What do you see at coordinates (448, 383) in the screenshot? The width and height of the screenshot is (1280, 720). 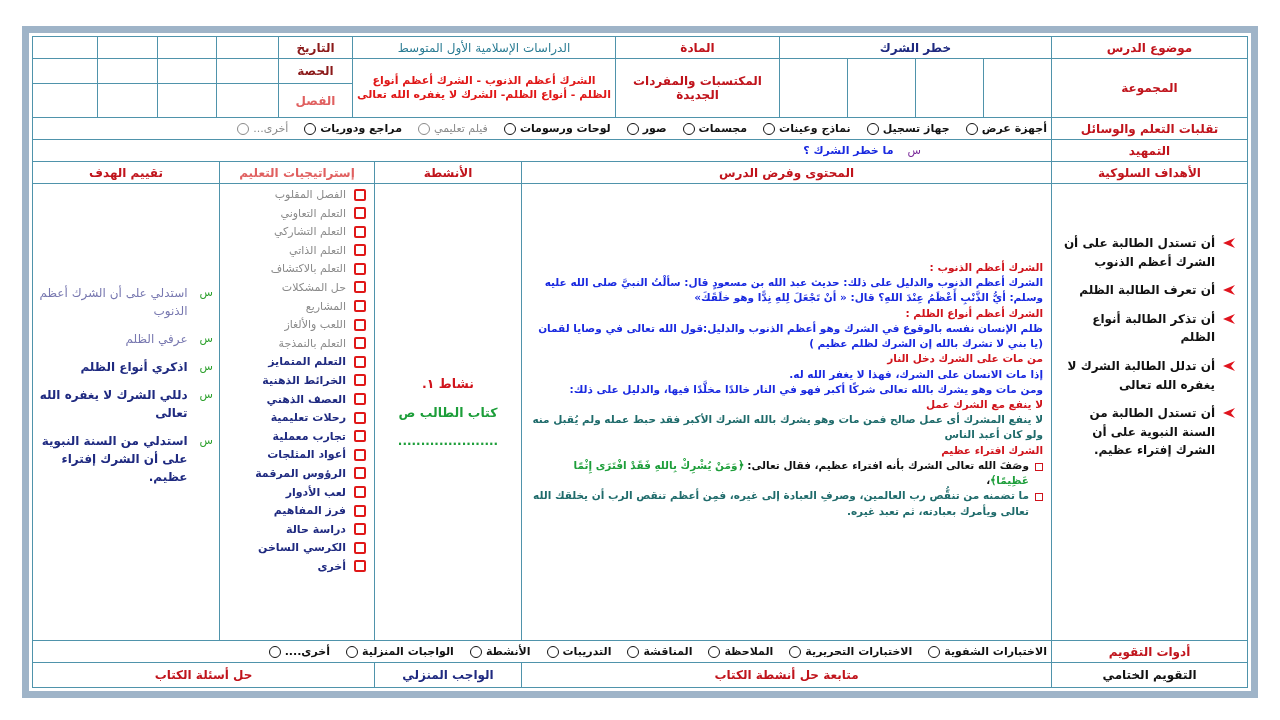 I see `activity-title: نشاط ١.` at bounding box center [448, 383].